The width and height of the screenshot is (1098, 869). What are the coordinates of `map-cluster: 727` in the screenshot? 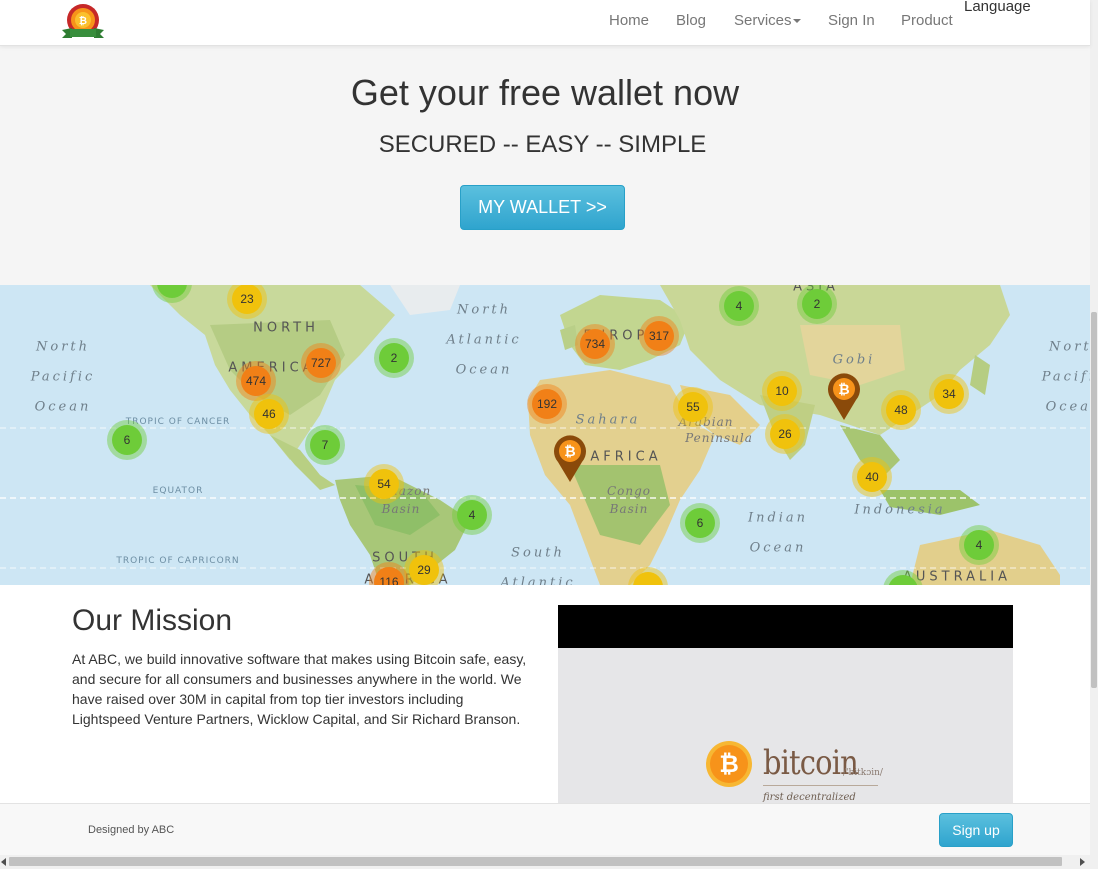 It's located at (321, 363).